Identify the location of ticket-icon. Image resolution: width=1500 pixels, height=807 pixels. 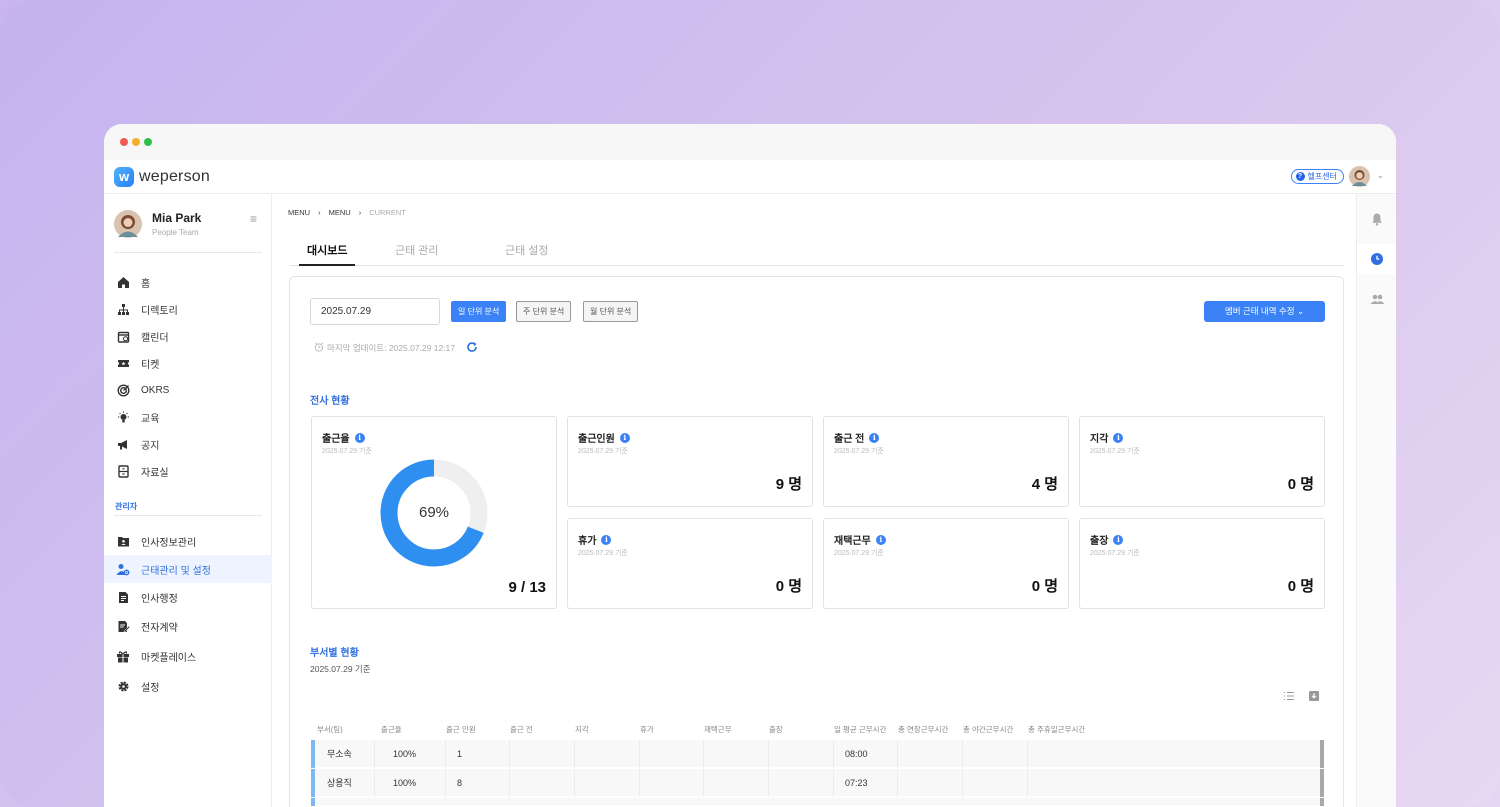
(123, 364).